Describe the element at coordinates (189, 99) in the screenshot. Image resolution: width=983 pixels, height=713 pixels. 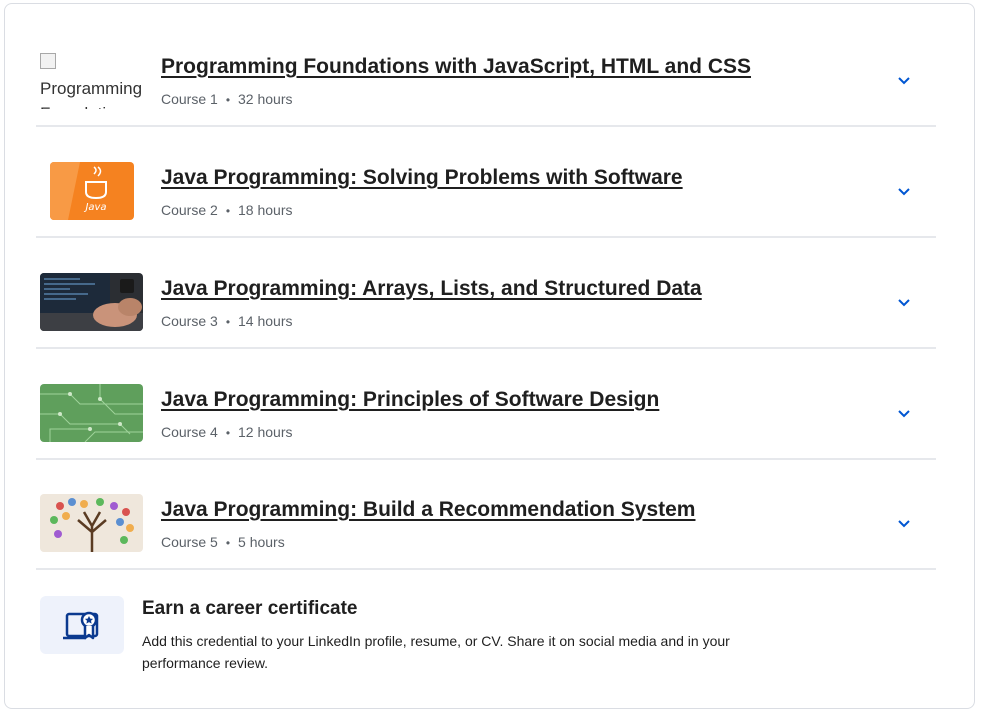
I see `course-number: Course 1` at that location.